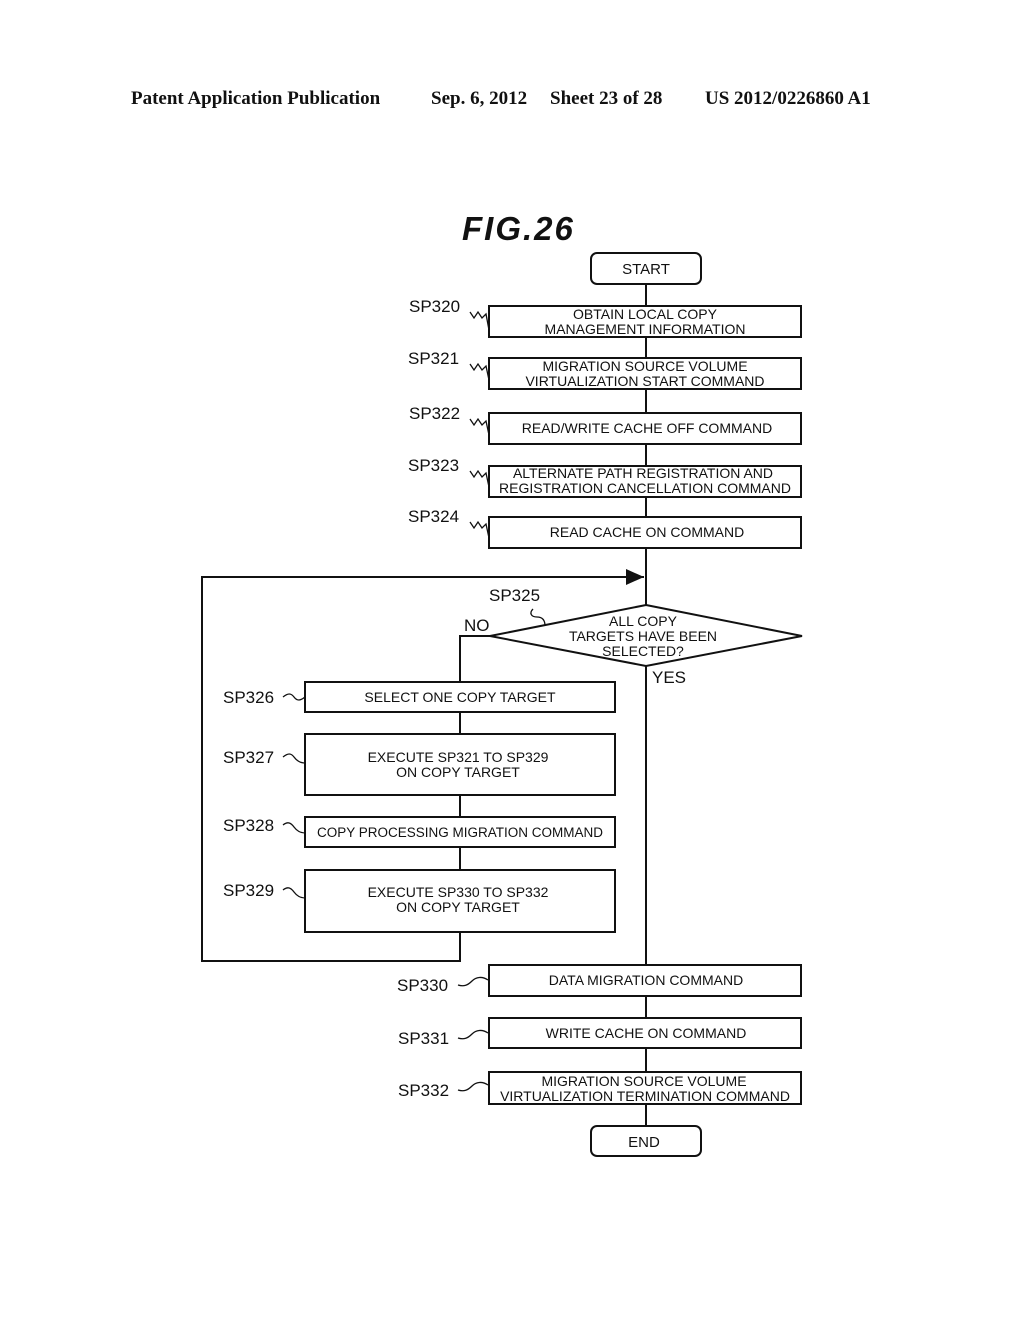  Describe the element at coordinates (514, 595) in the screenshot. I see `step-label-sp325: SP325` at that location.